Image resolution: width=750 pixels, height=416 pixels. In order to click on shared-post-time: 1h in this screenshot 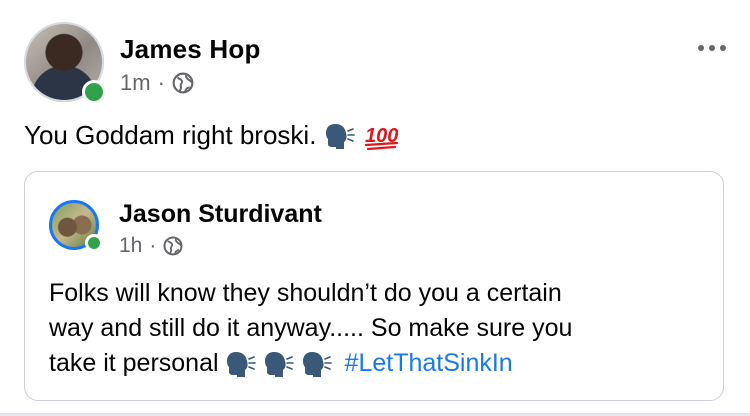, I will do `click(130, 246)`.